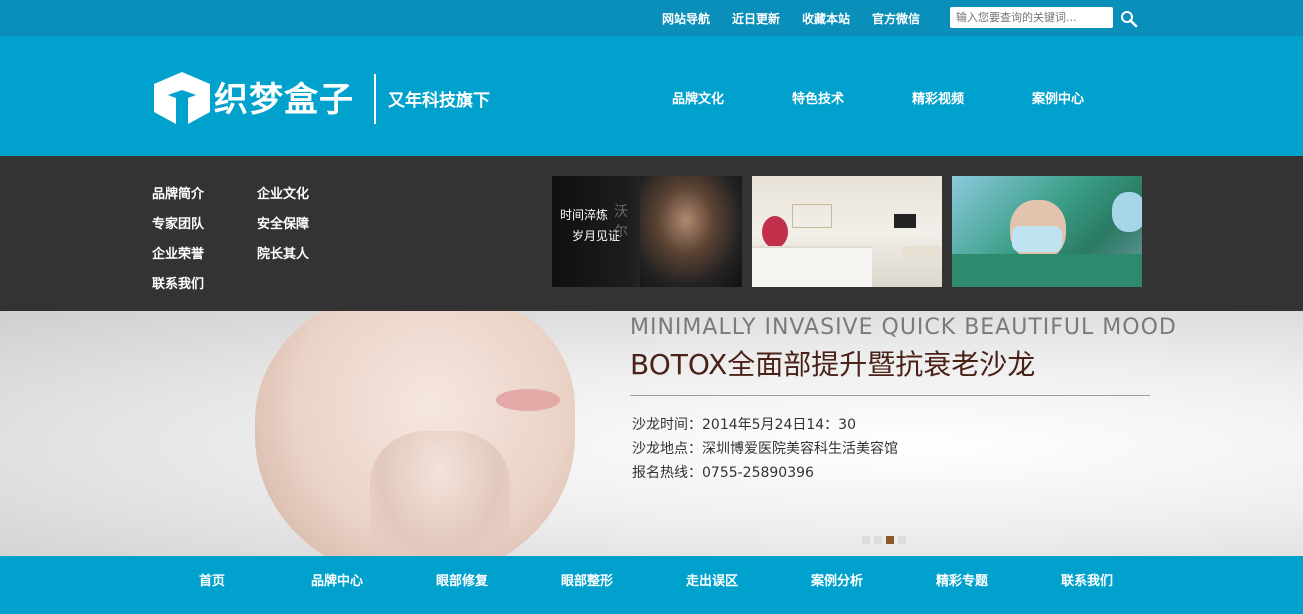  I want to click on nav-featured-tech: 特色技术, so click(818, 97).